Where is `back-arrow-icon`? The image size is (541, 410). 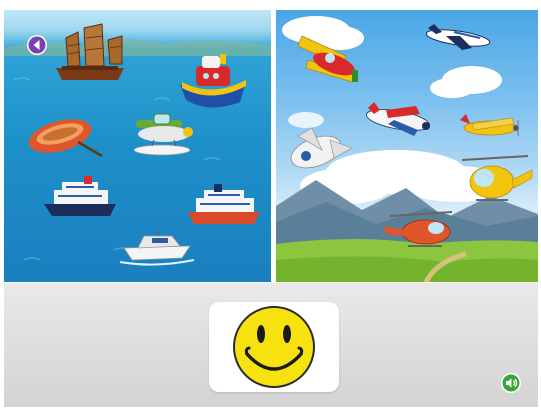
back-arrow-icon is located at coordinates (37, 45).